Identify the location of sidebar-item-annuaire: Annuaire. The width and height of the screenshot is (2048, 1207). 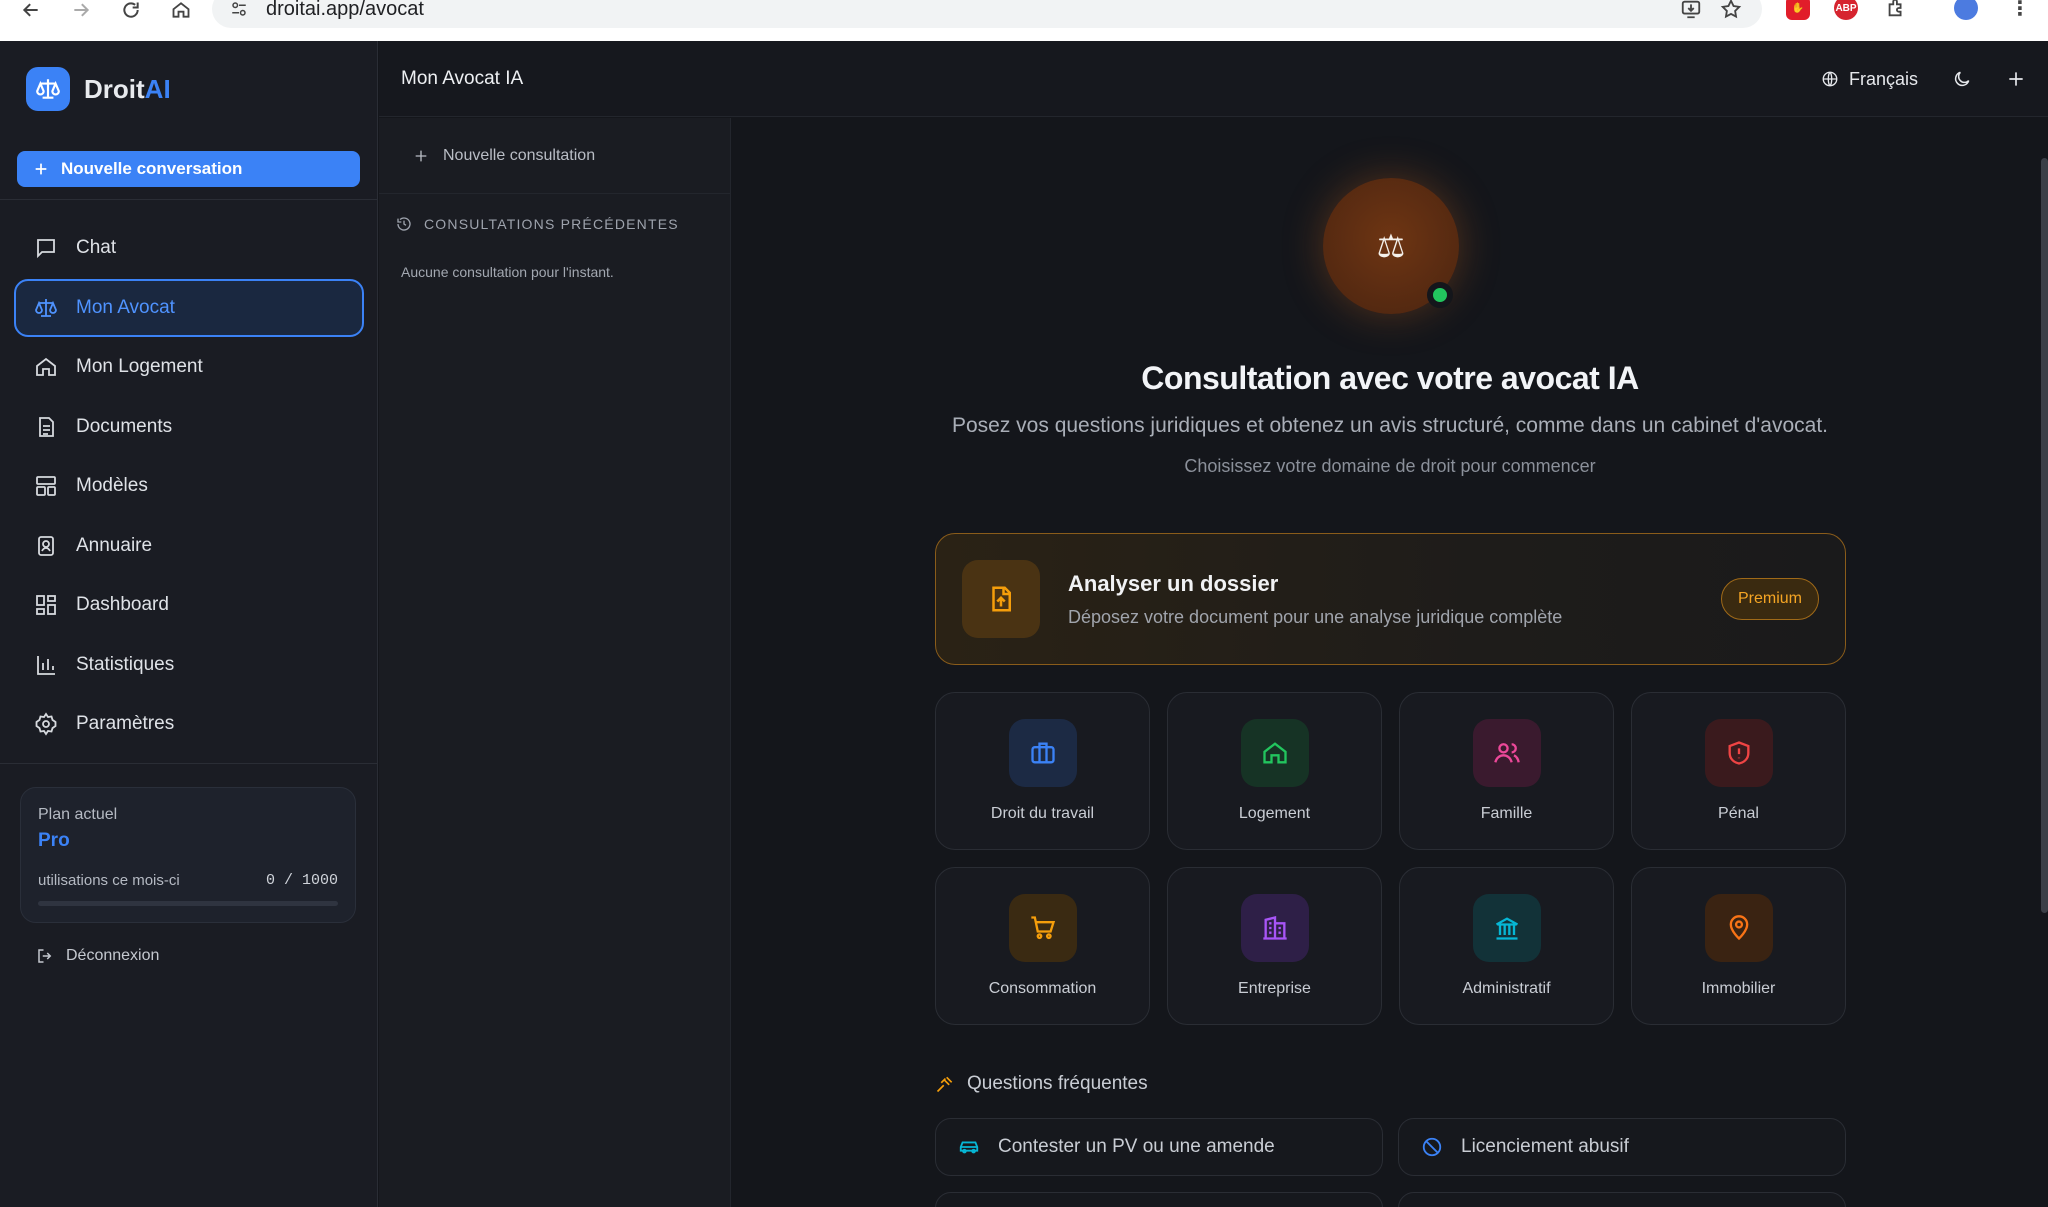
(189, 546).